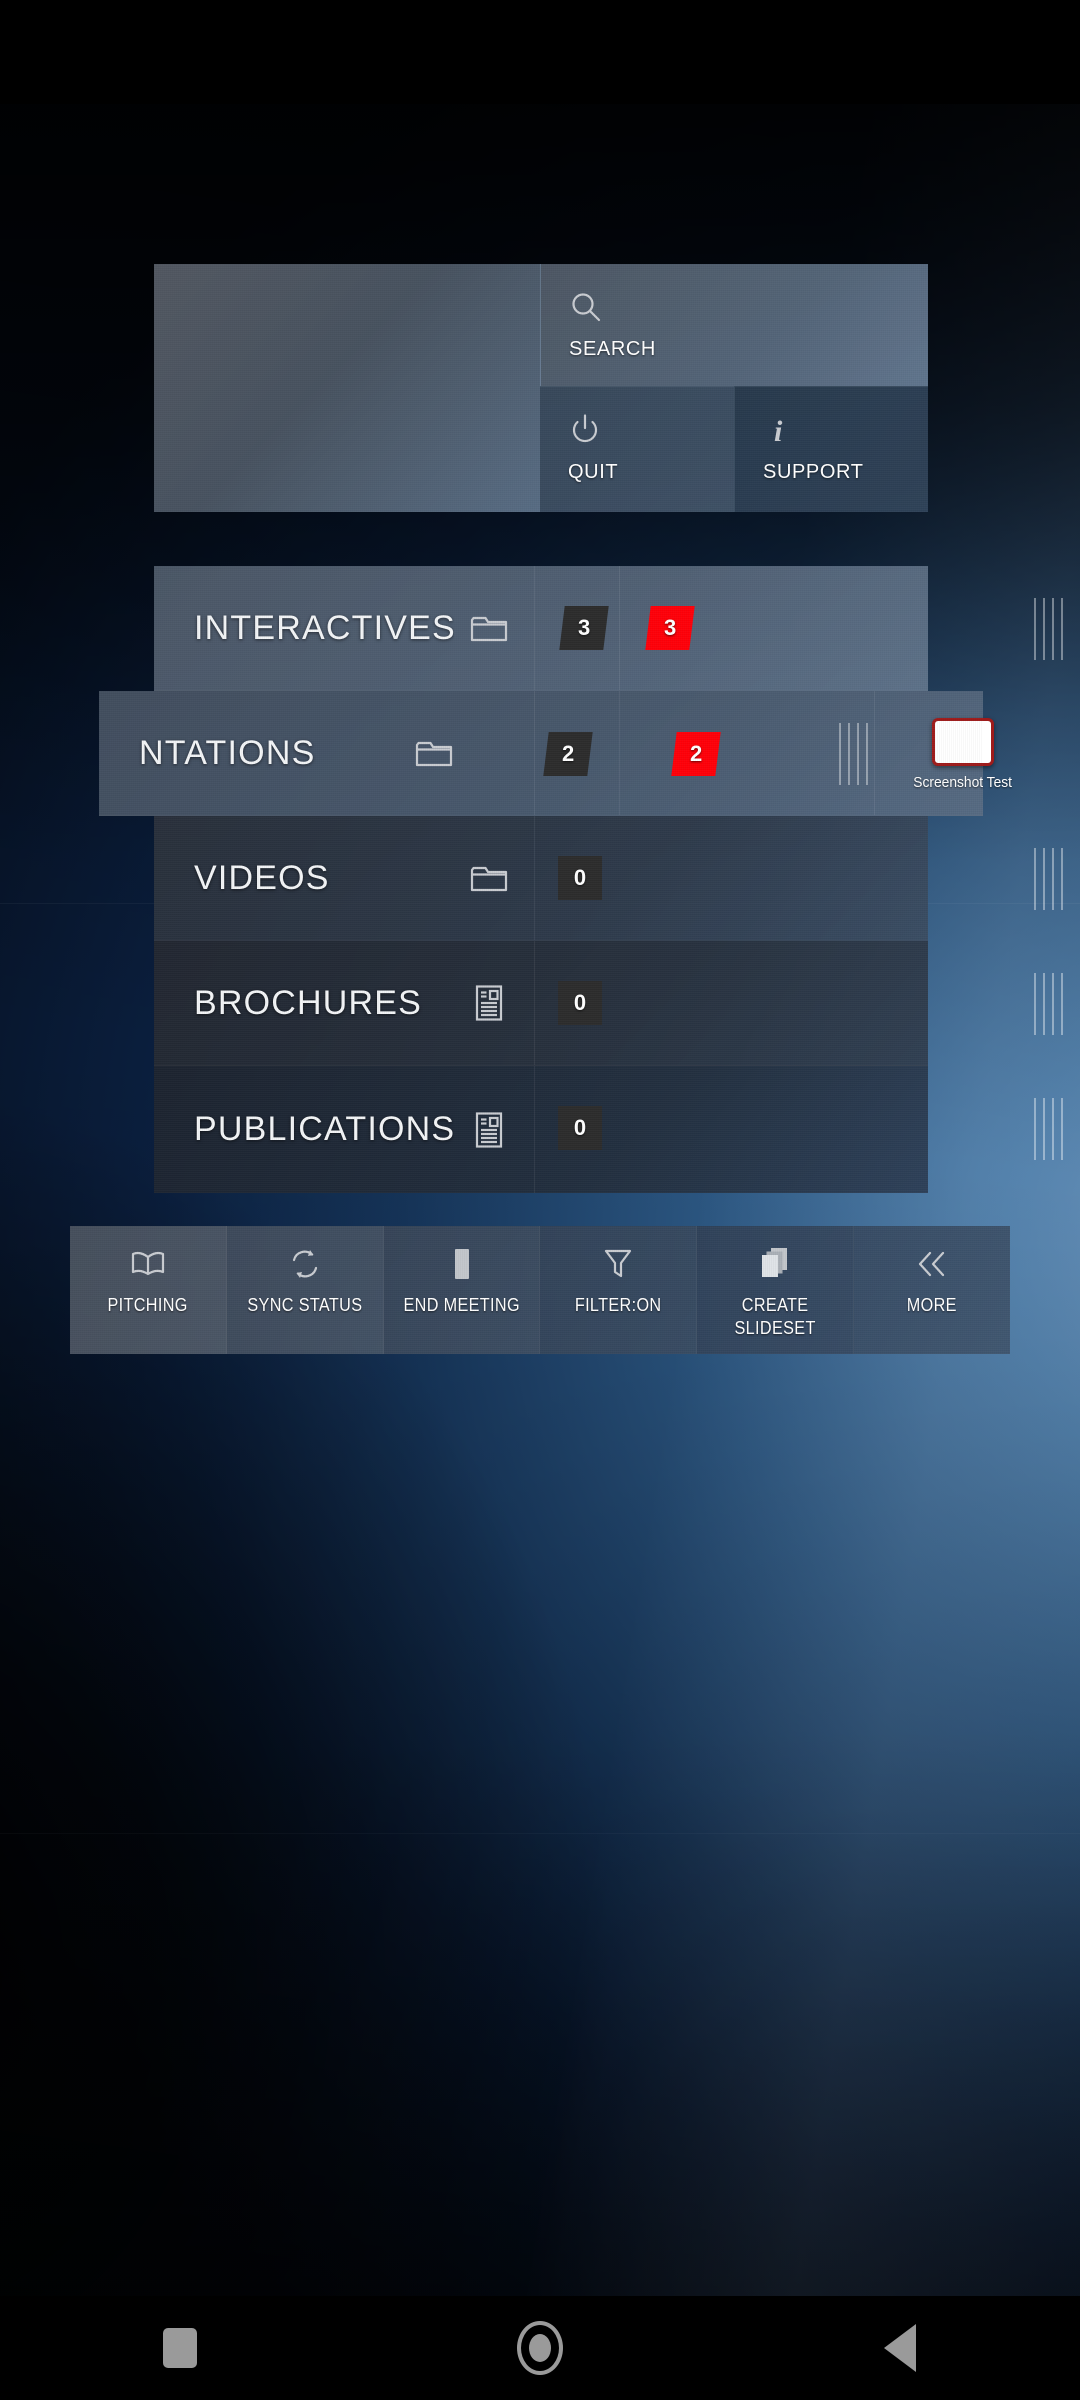 The width and height of the screenshot is (1080, 2400). What do you see at coordinates (963, 767) in the screenshot?
I see `screenshot-thumbnail: Screenshot Test` at bounding box center [963, 767].